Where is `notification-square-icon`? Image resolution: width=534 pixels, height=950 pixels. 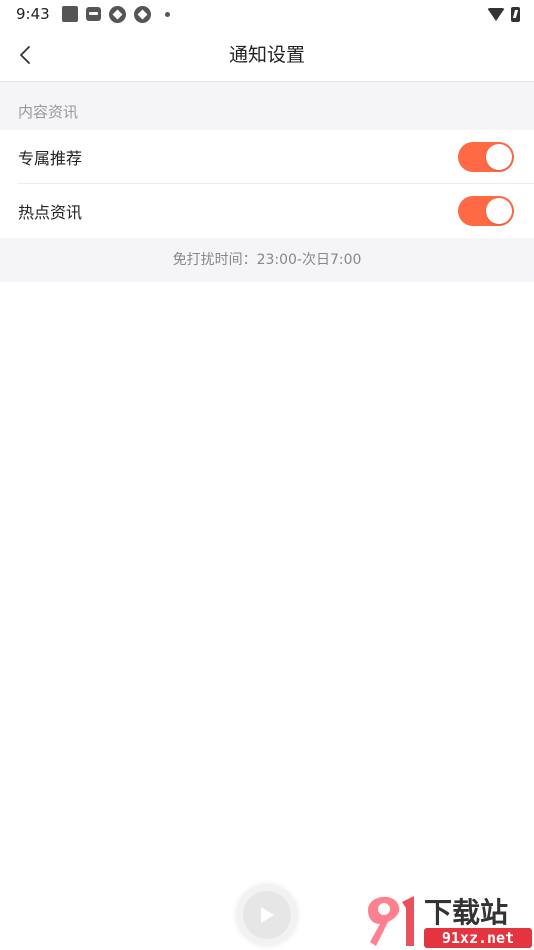
notification-square-icon is located at coordinates (69, 14).